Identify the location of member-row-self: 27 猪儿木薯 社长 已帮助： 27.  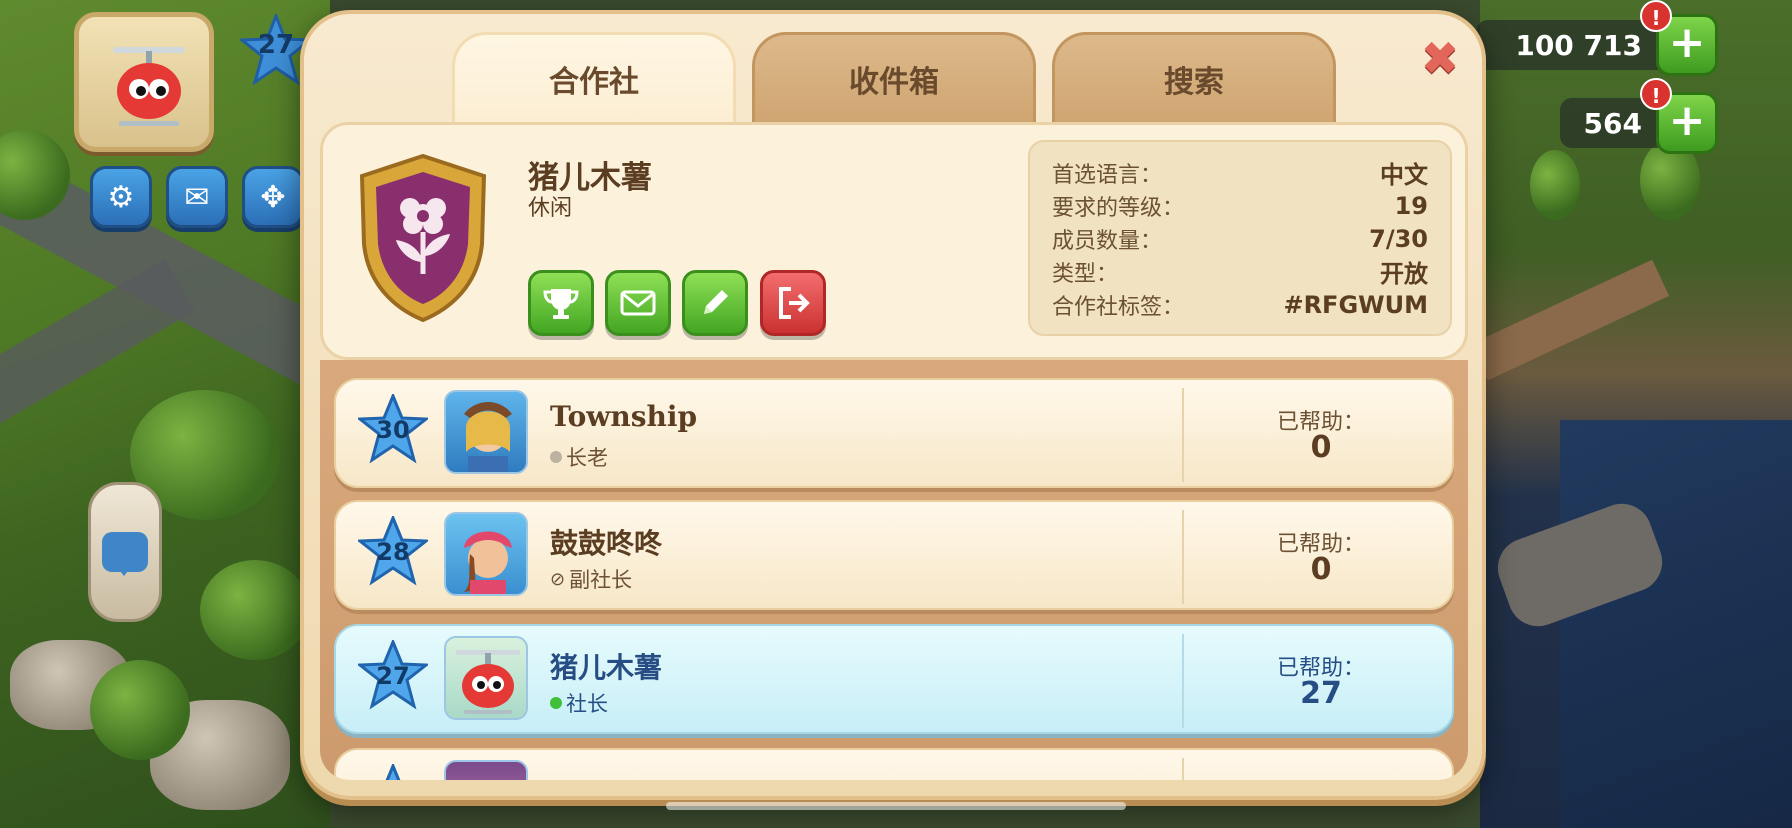
(894, 679).